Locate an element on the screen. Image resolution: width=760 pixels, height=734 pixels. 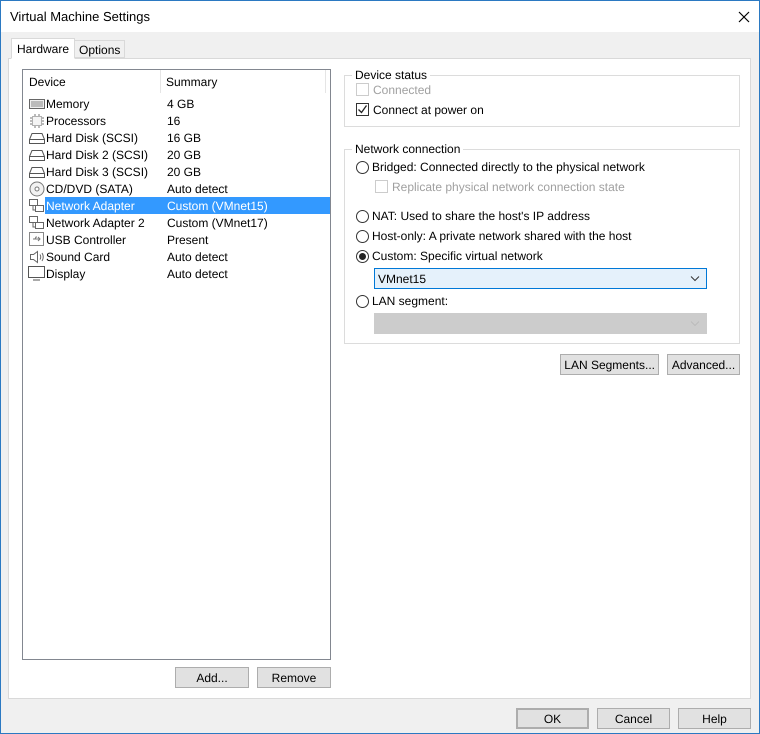
table-cell-text: Memory is located at coordinates (67, 104).